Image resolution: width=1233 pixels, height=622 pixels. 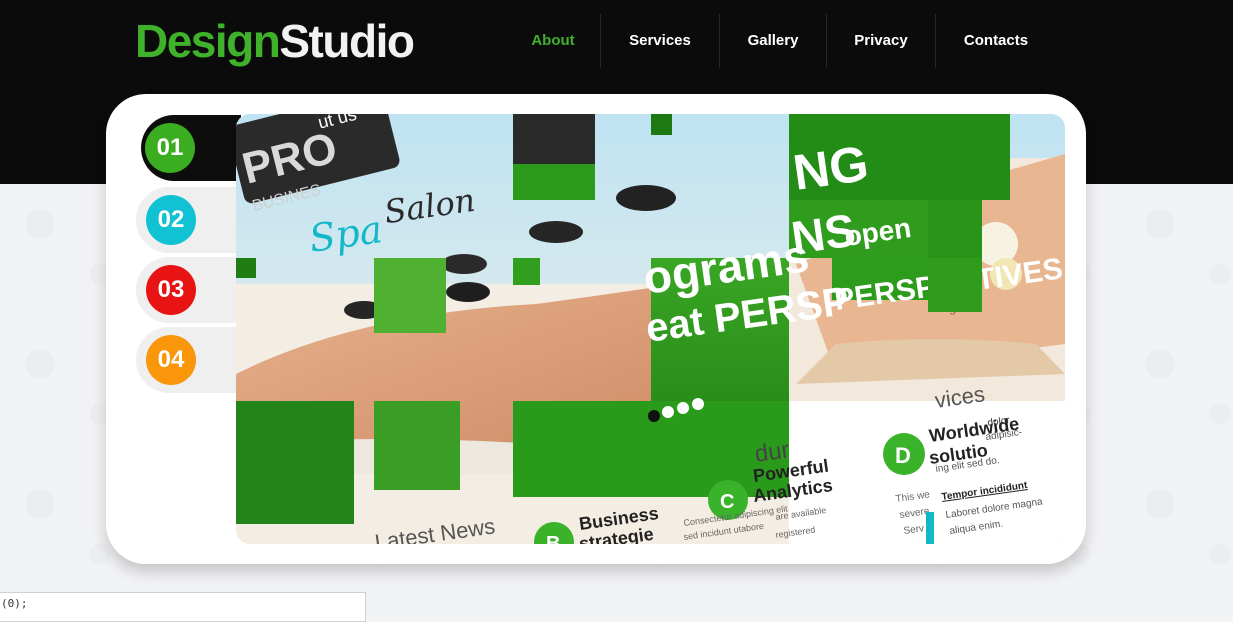 I want to click on debug-code-box: (0);, so click(x=183, y=607).